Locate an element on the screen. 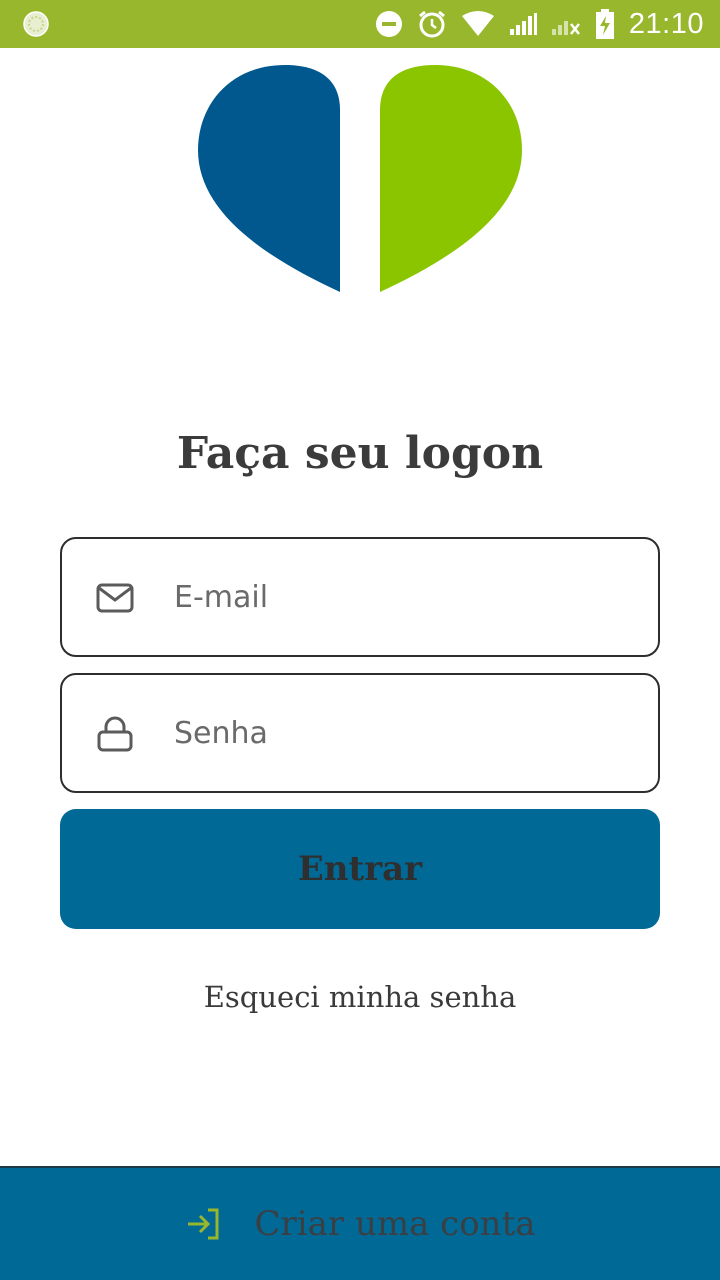 This screenshot has width=720, height=1280. password-field is located at coordinates (360, 733).